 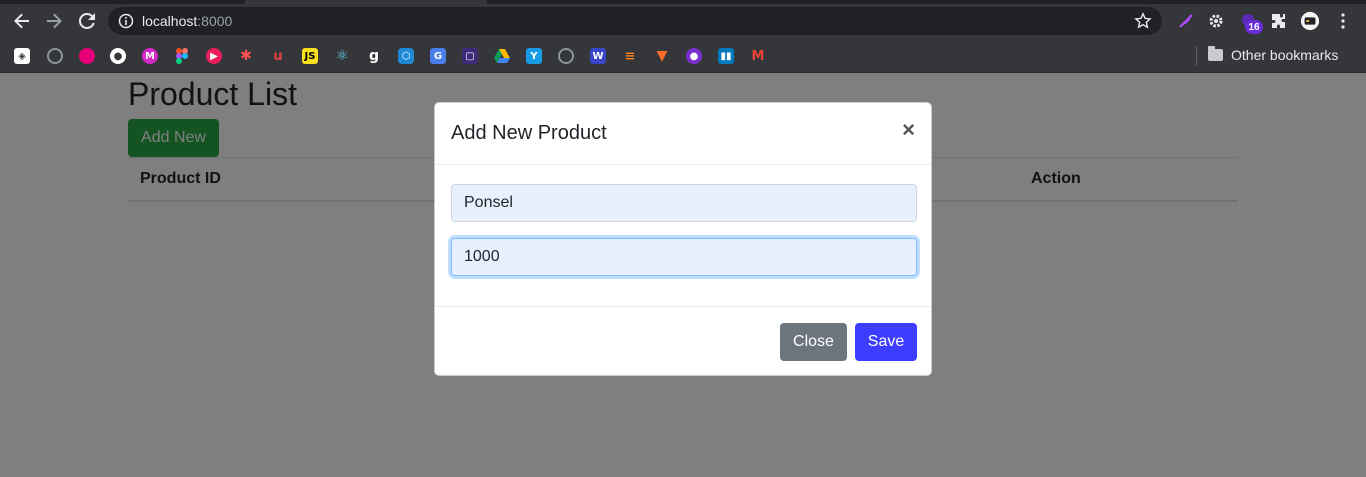 I want to click on bookmark-m-icon: M, so click(x=150, y=56).